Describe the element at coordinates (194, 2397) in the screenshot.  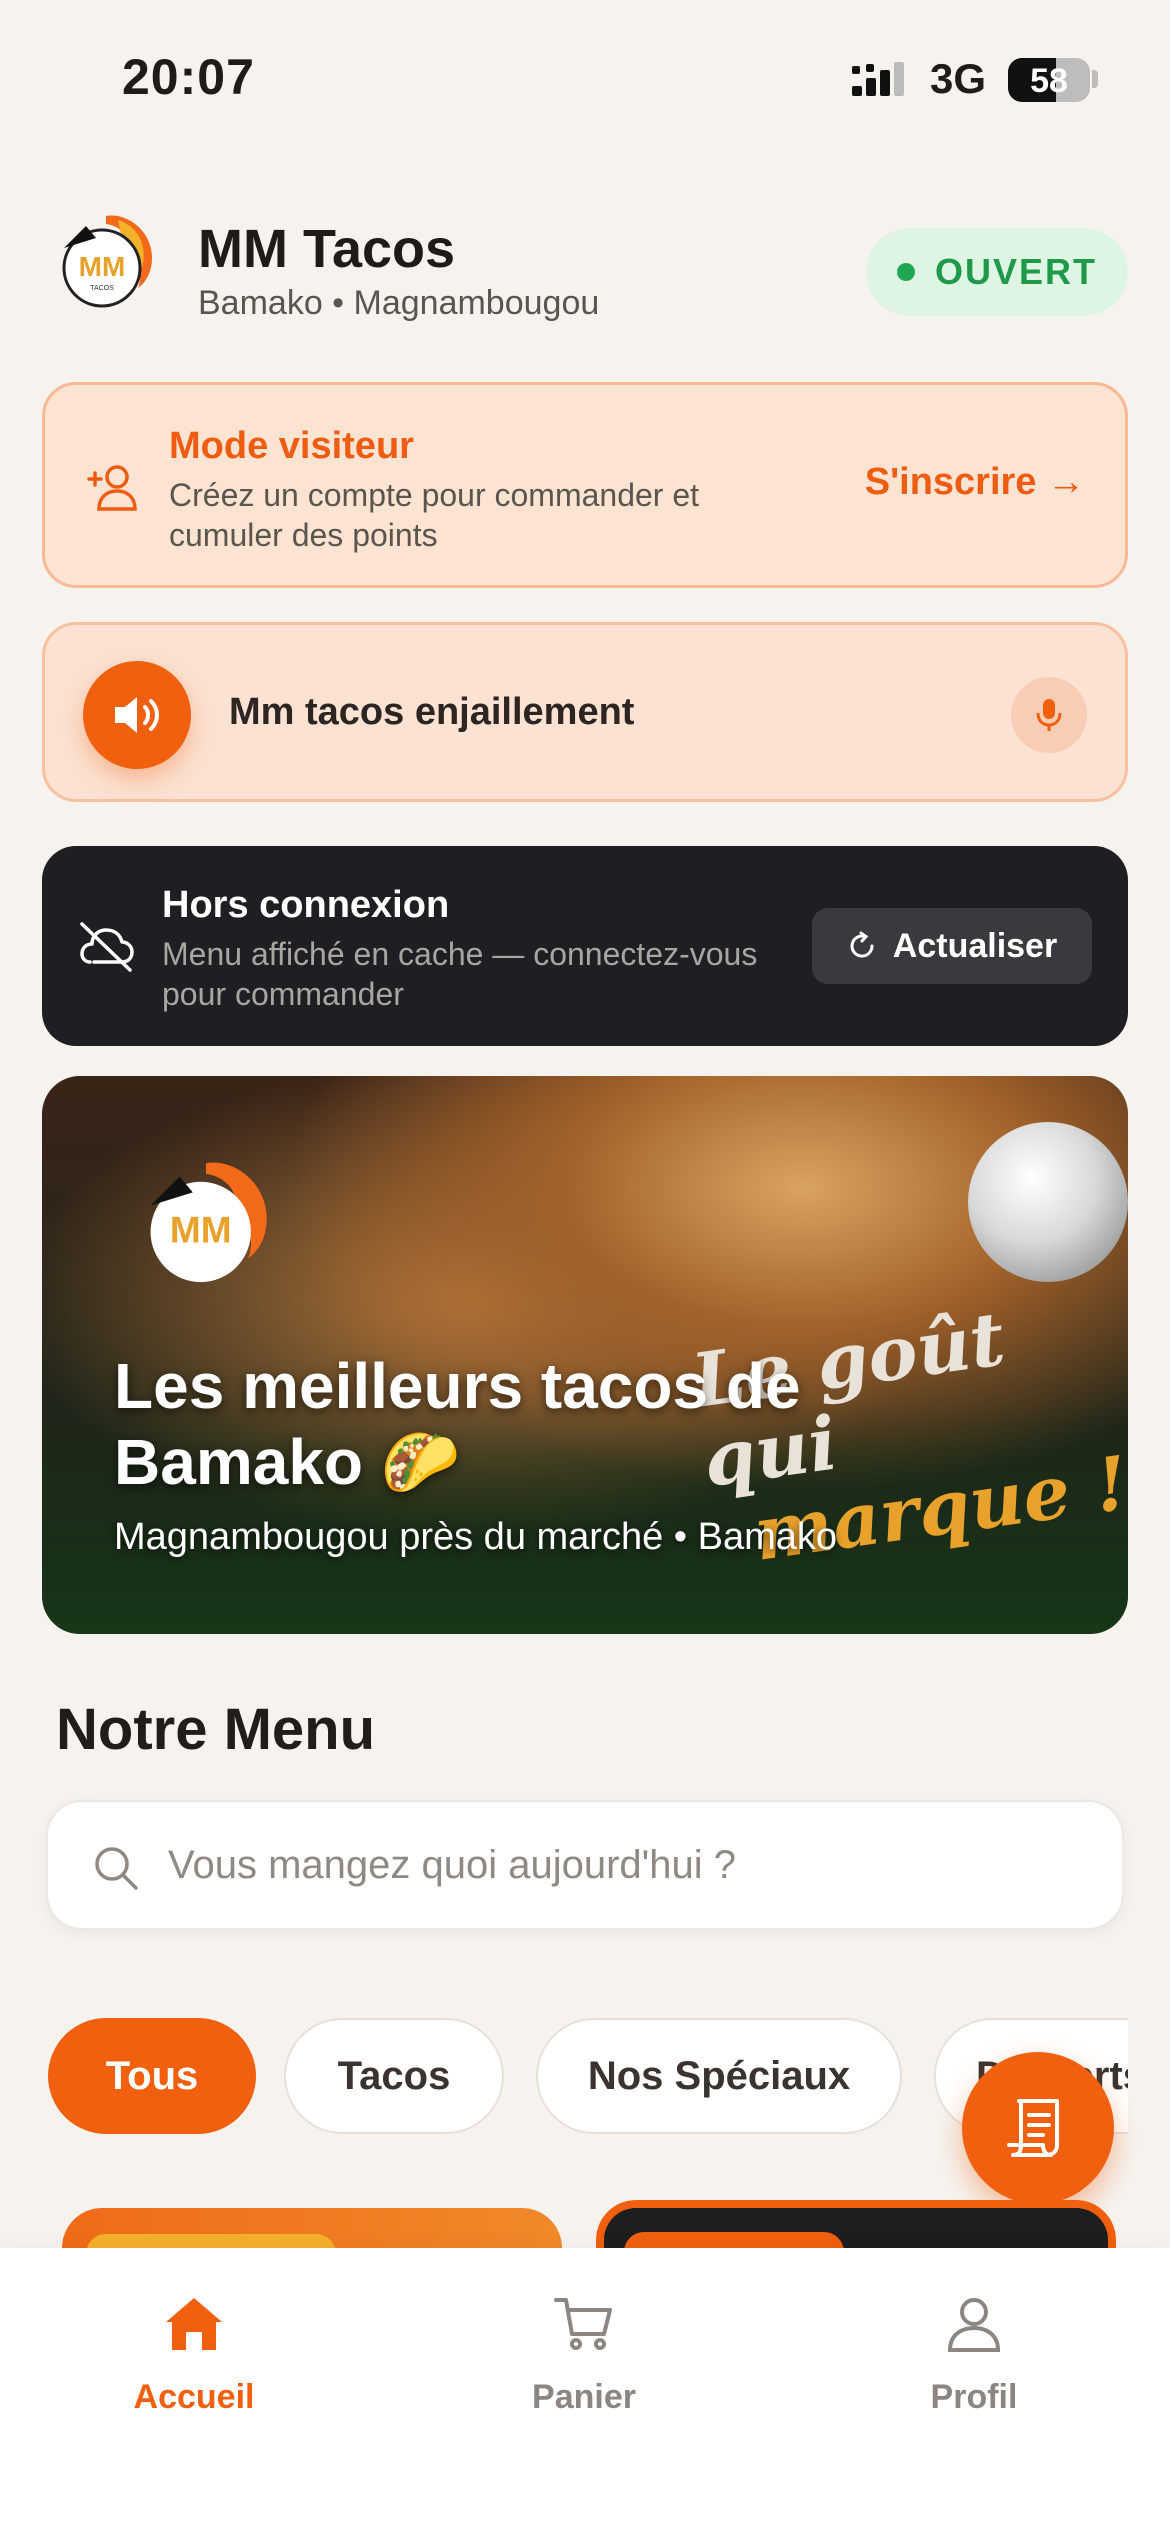
I see `nav-home-label: Accueil` at that location.